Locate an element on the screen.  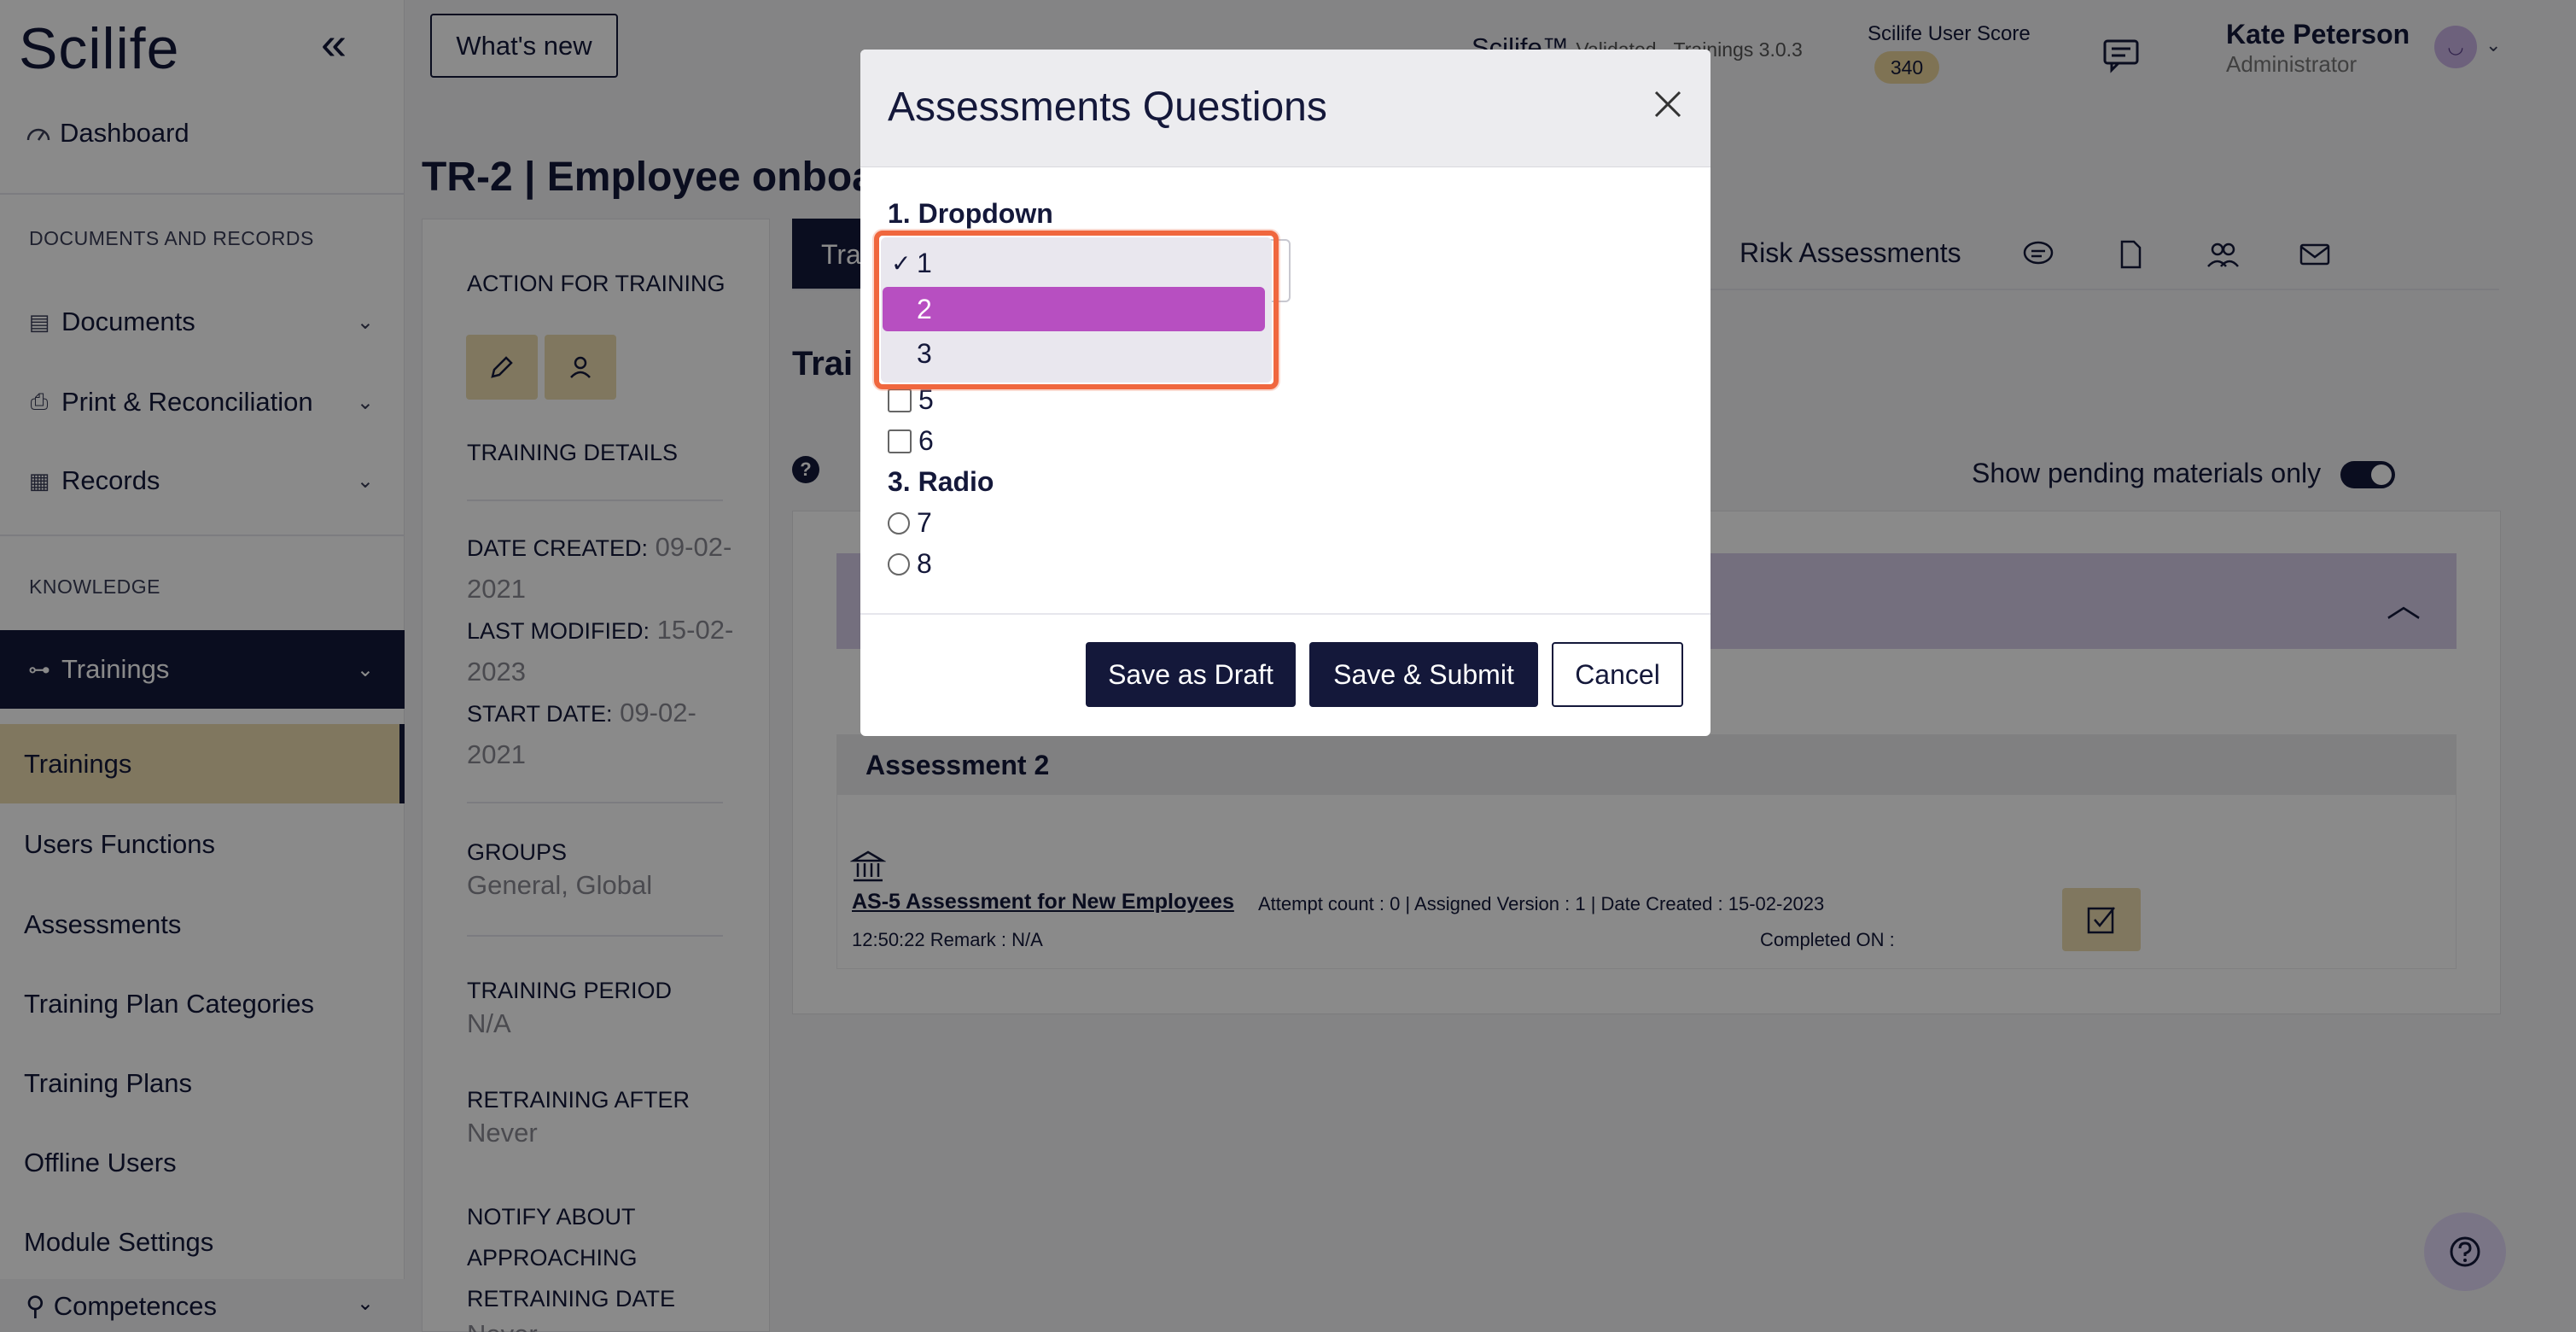
question-2-option: 6 is located at coordinates (911, 441).